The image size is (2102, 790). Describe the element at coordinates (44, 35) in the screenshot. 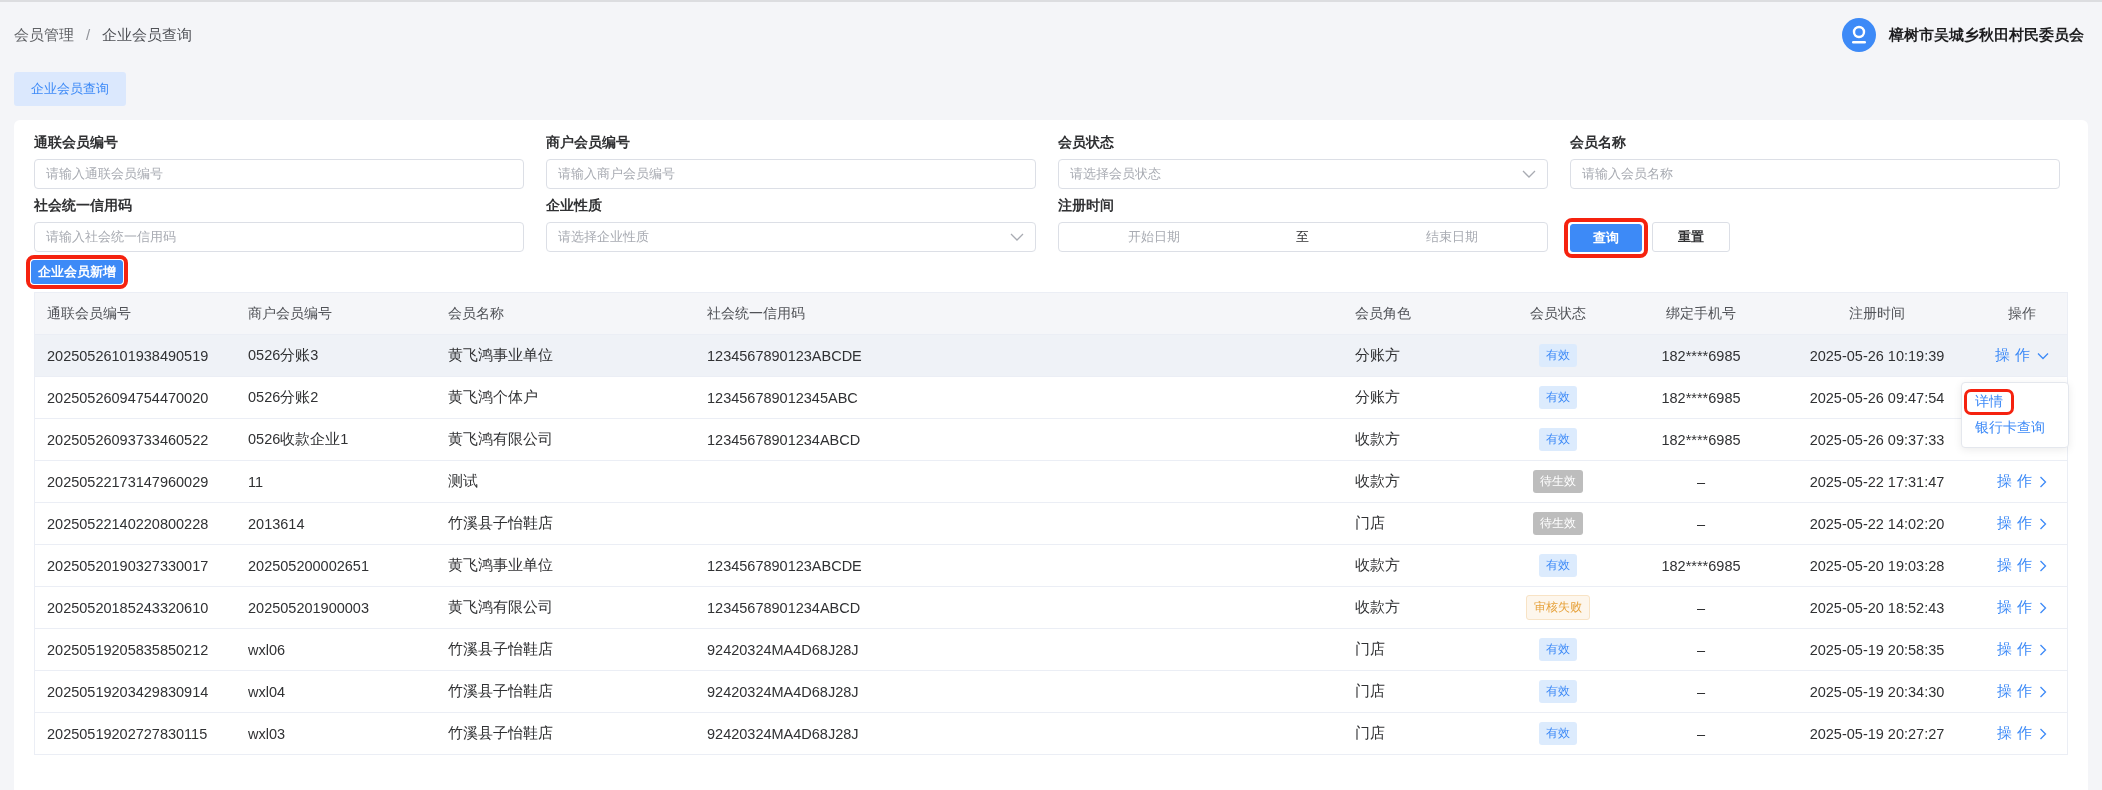

I see `breadcrumb-item: 会员管理` at that location.